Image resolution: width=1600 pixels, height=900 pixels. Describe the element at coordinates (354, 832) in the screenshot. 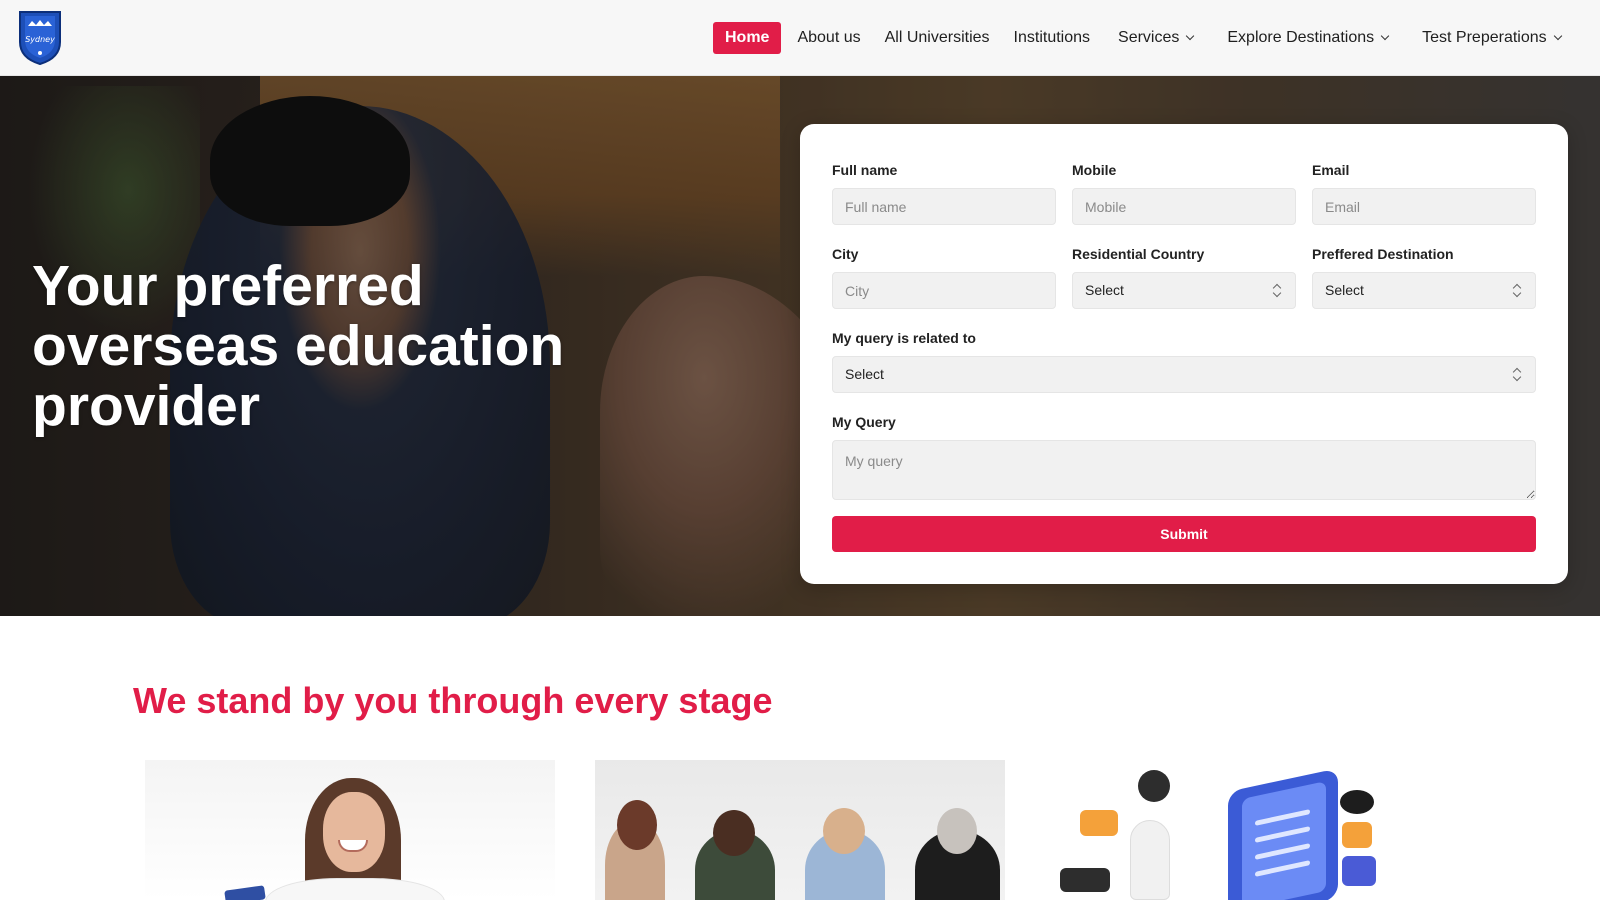

I see `student-face` at that location.